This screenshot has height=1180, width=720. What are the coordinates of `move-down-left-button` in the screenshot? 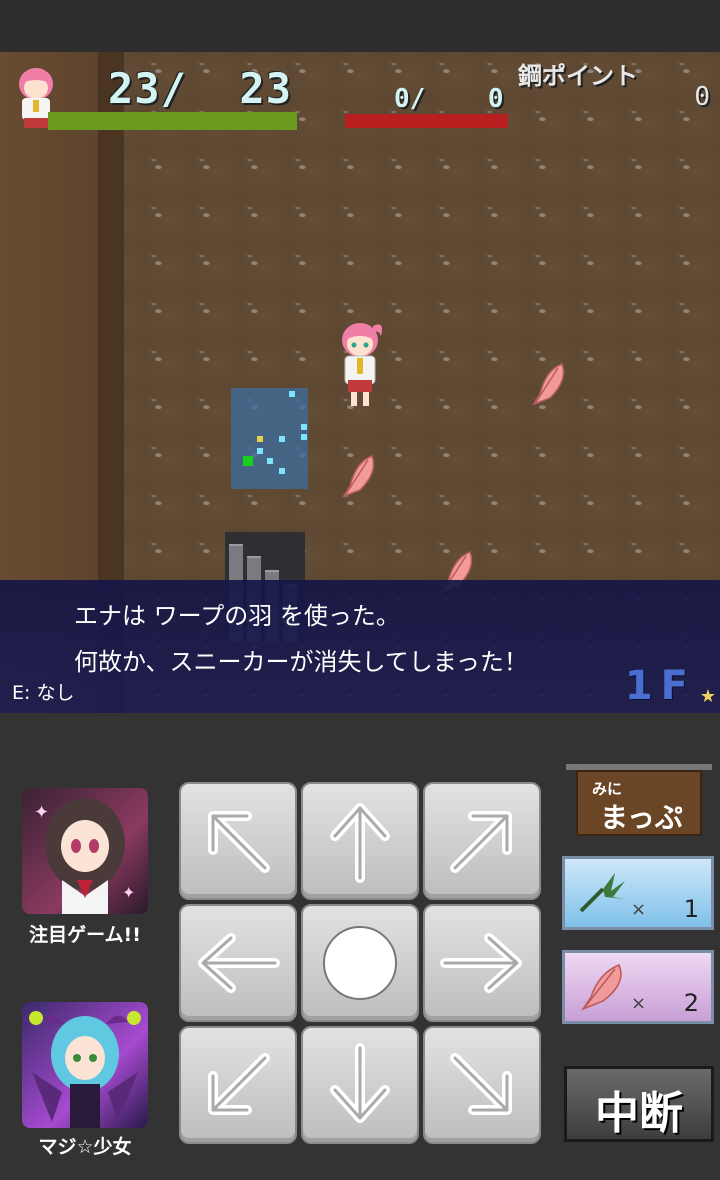 It's located at (238, 1085).